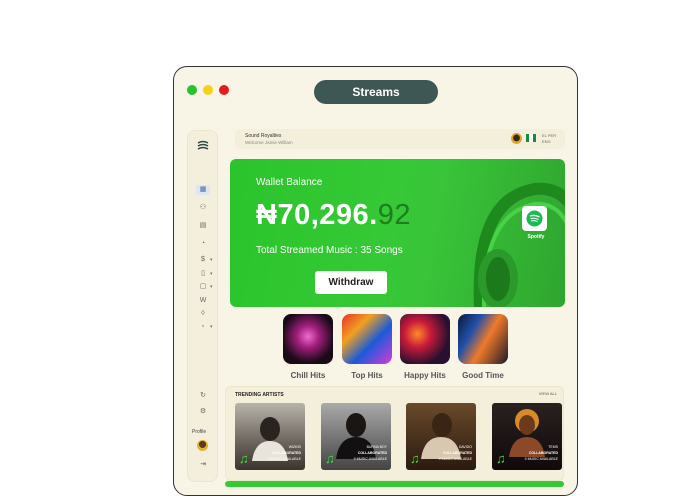 Image resolution: width=689 pixels, height=496 pixels. I want to click on playlist-label: Good Time, so click(483, 375).